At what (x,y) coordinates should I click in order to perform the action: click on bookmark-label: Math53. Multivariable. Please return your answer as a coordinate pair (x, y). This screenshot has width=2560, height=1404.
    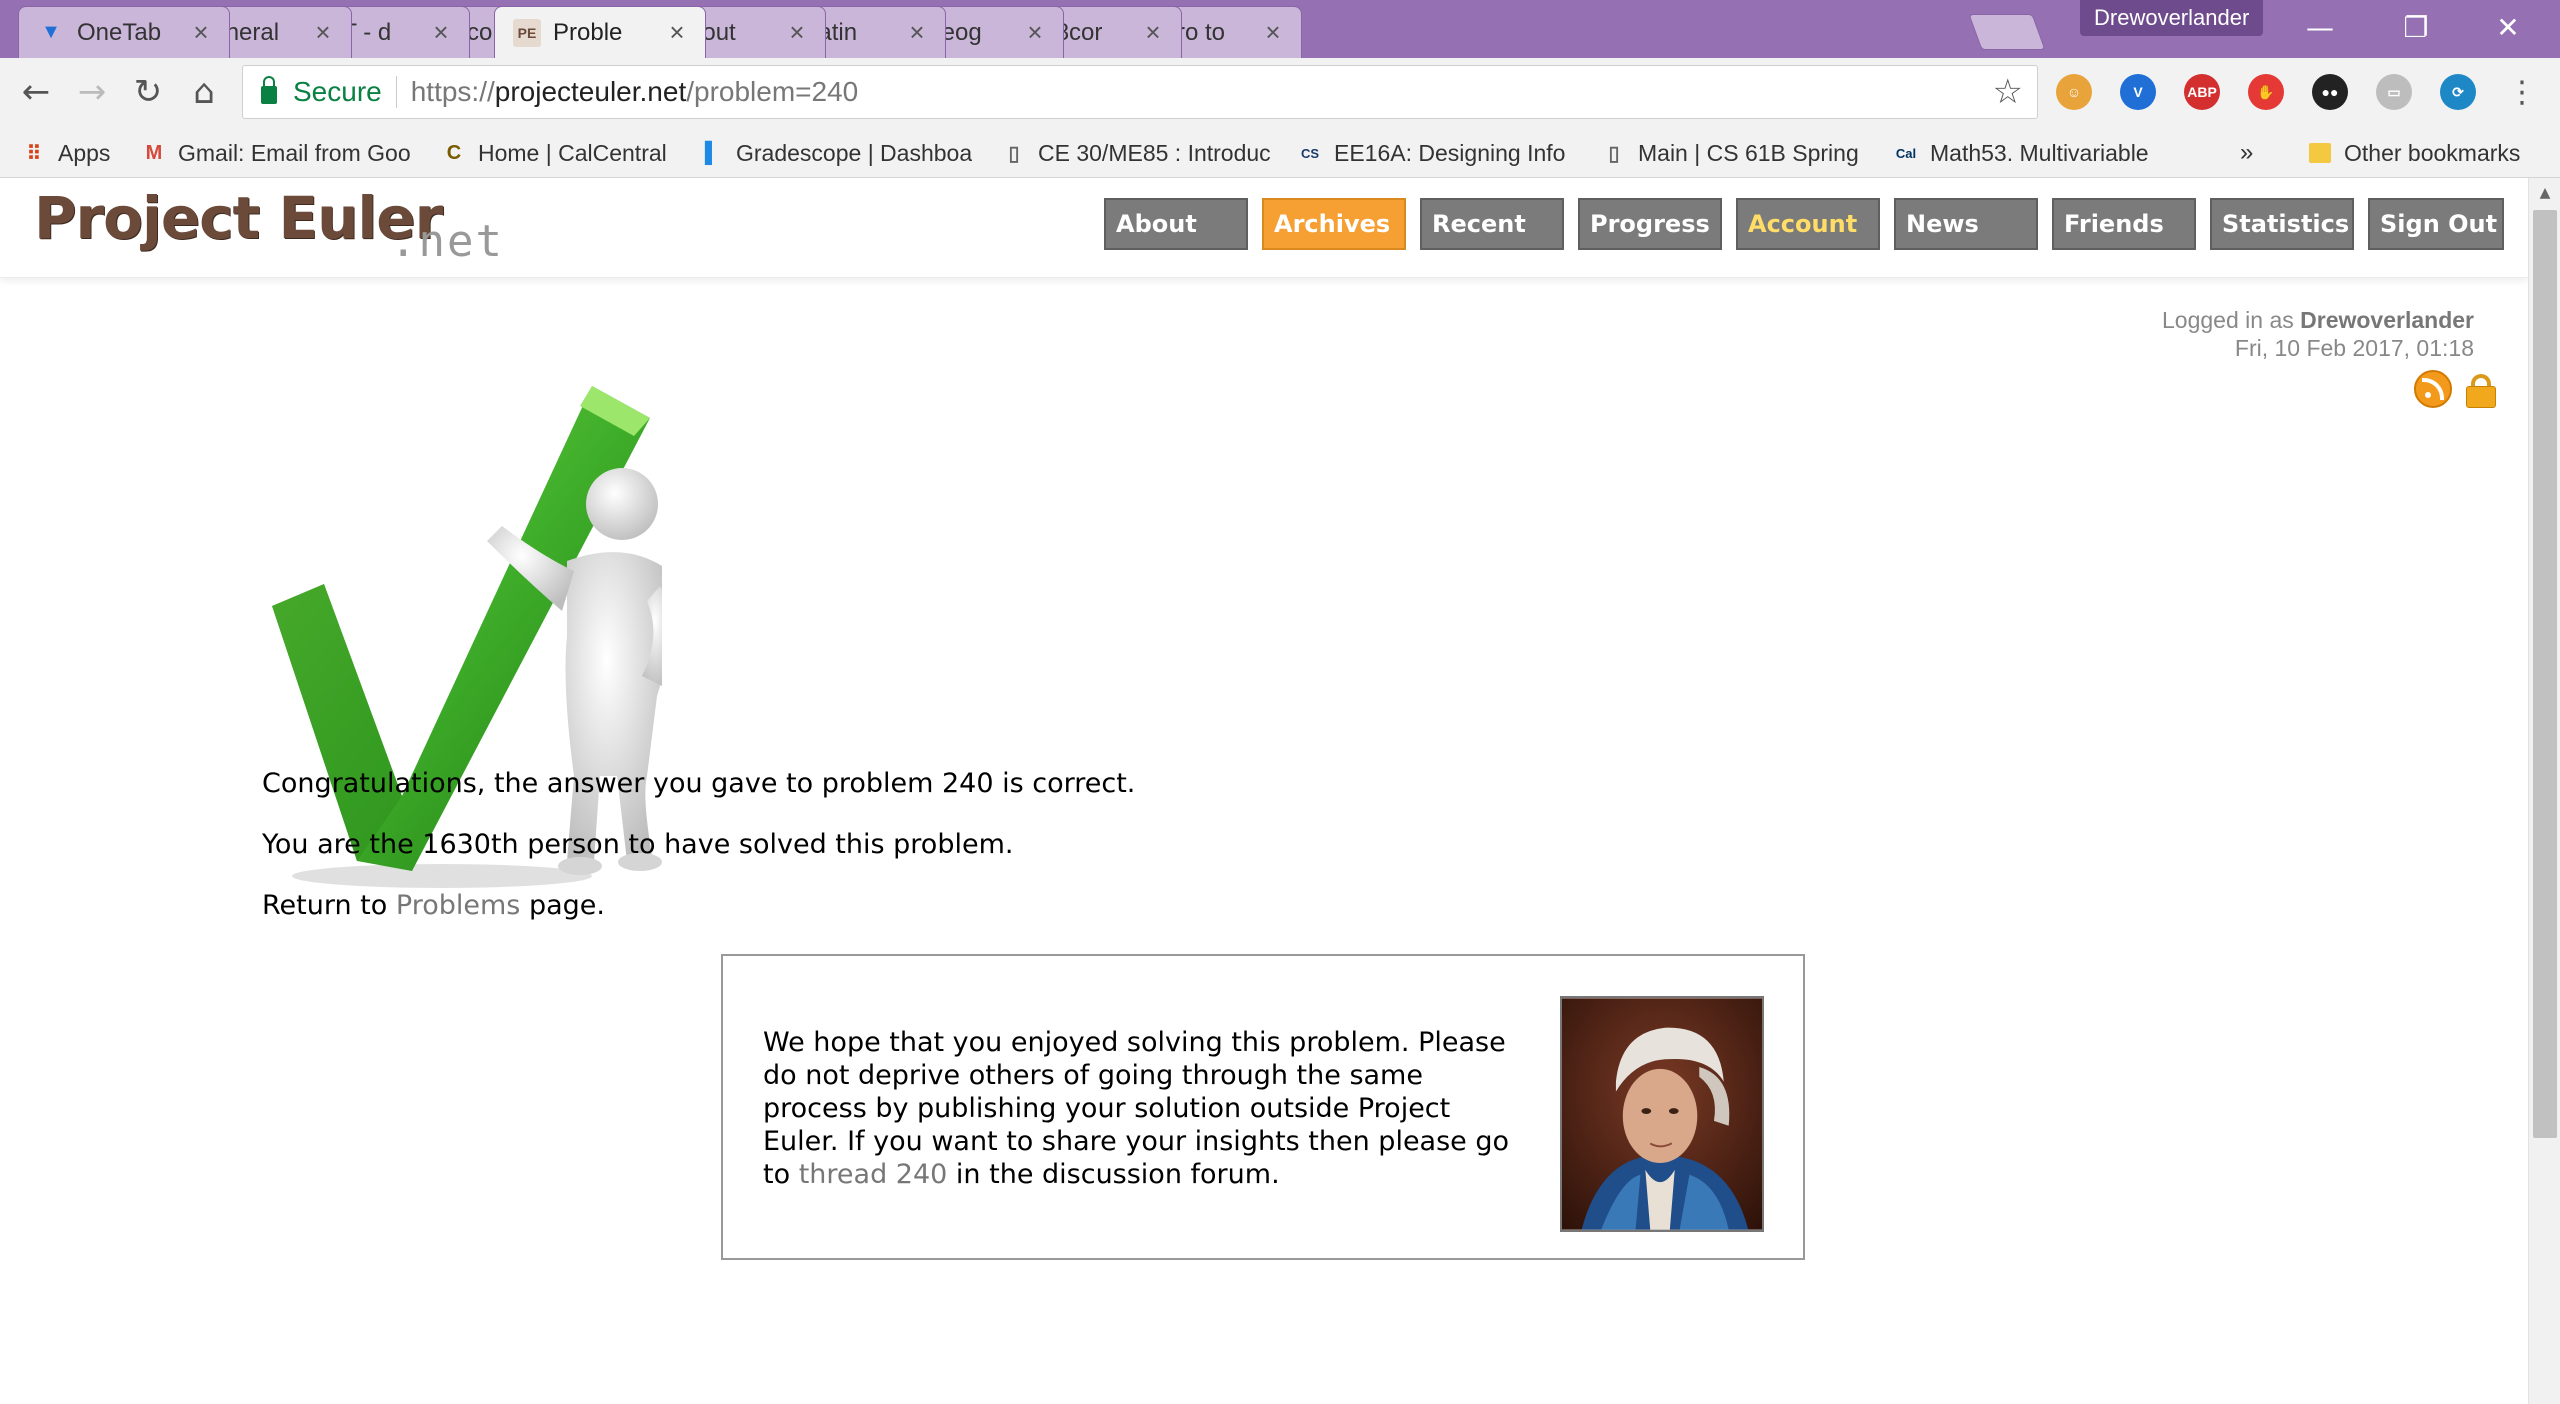
    Looking at the image, I should click on (2039, 152).